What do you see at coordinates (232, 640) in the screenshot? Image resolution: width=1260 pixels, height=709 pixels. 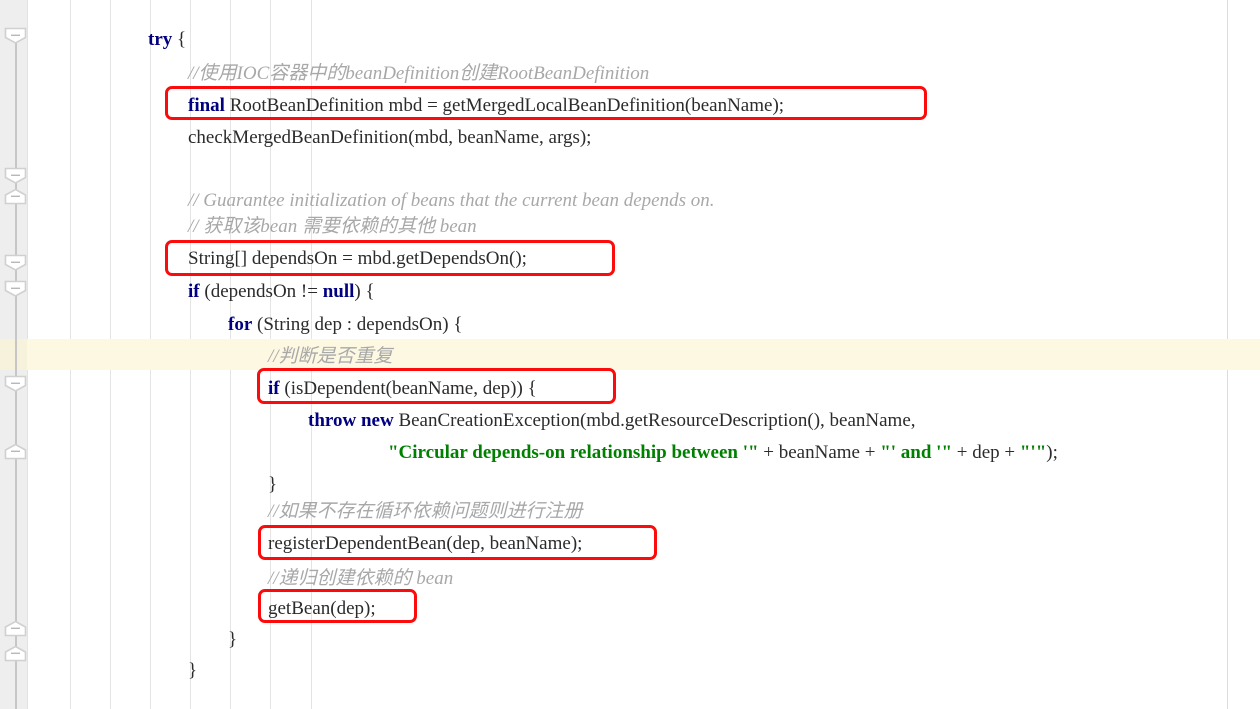 I see `line-close-for: }` at bounding box center [232, 640].